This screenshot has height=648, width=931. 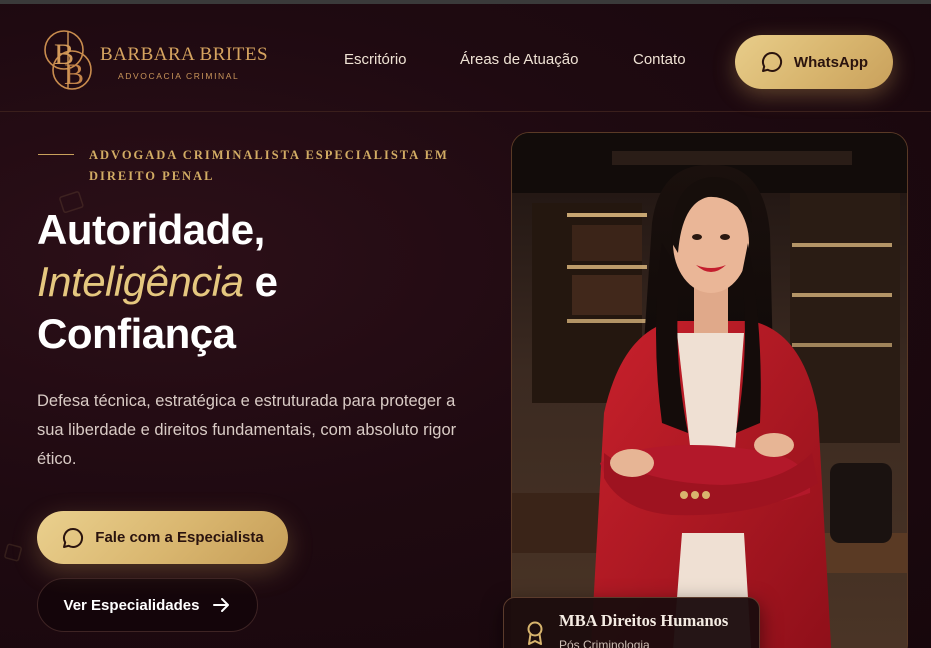 I want to click on credential-badge: MBA Direitos Humanos Pós Criminologia, so click(x=631, y=622).